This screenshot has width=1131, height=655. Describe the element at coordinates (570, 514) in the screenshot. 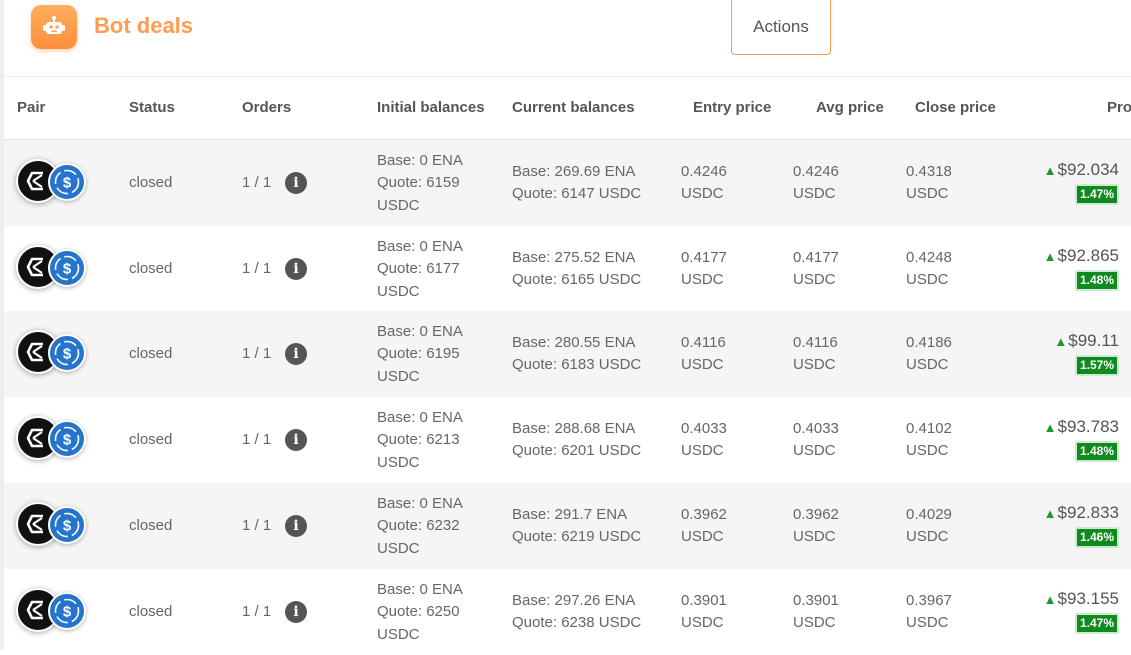

I see `current-base: Base: 291.7 ENA` at that location.